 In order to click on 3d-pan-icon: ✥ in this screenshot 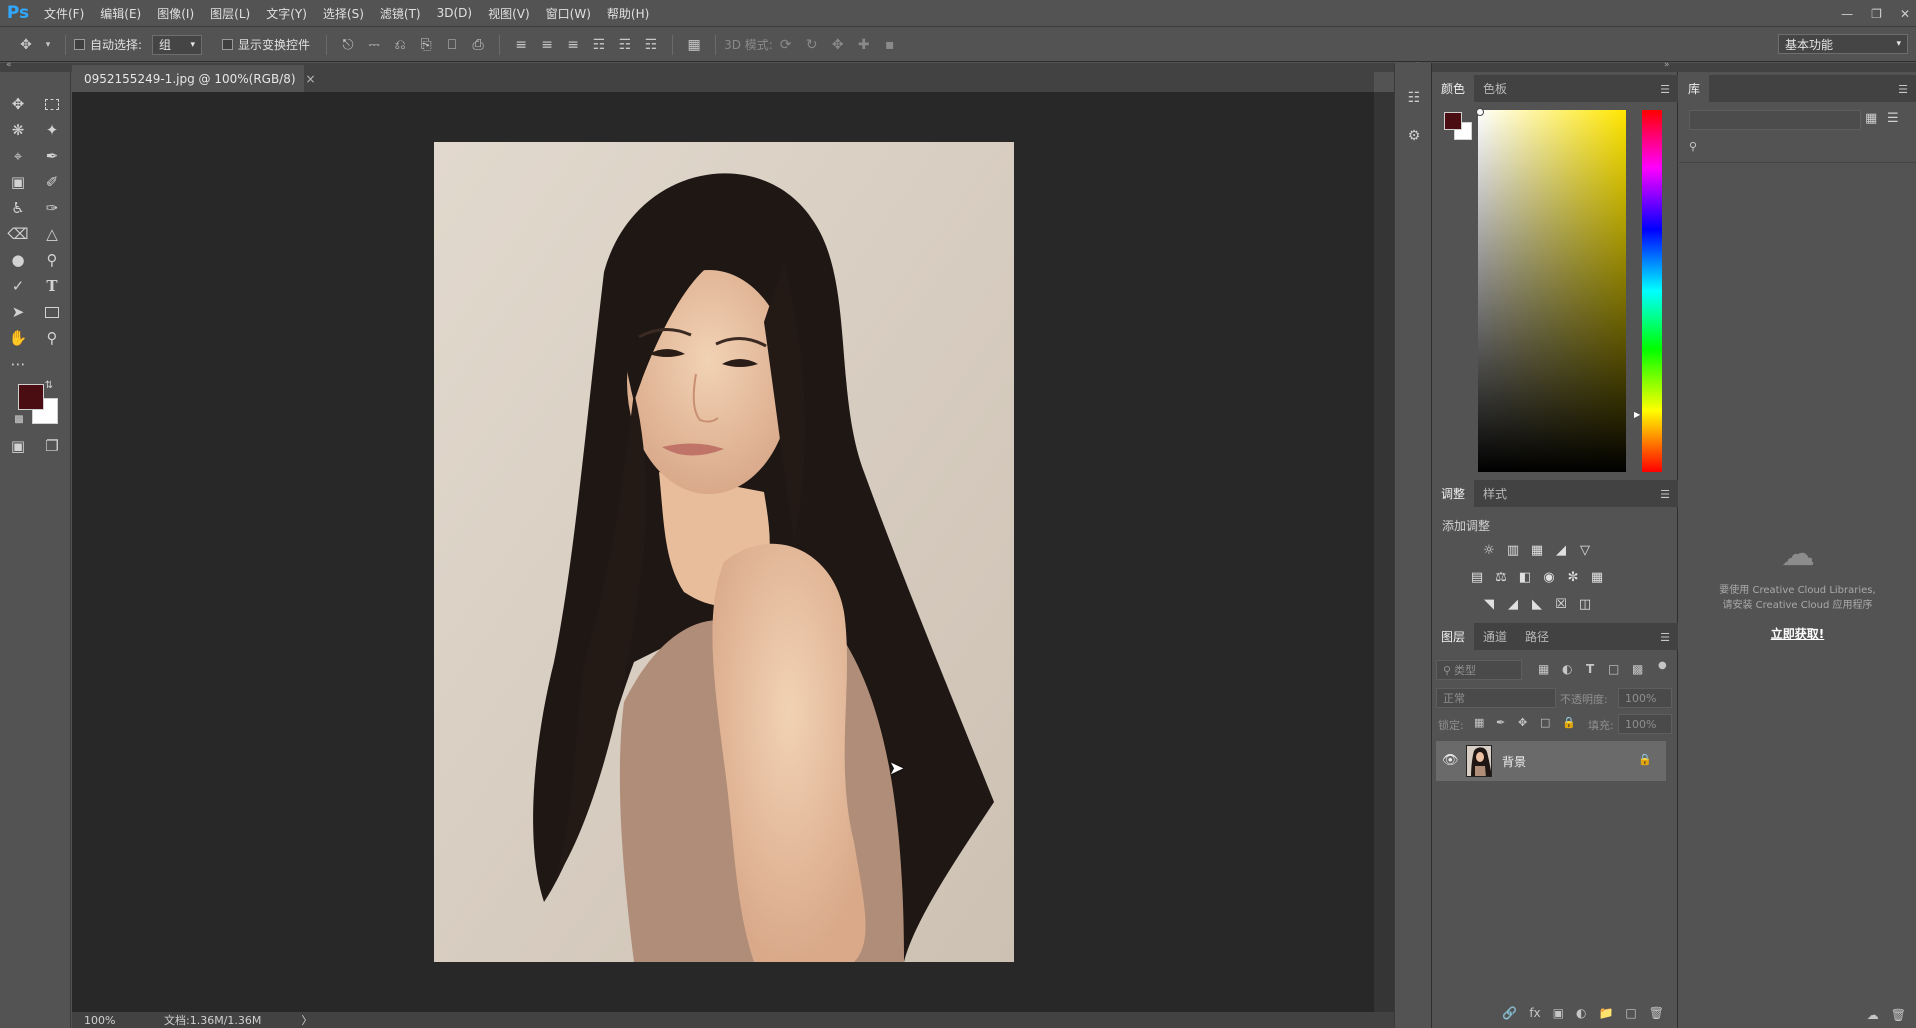, I will do `click(838, 45)`.